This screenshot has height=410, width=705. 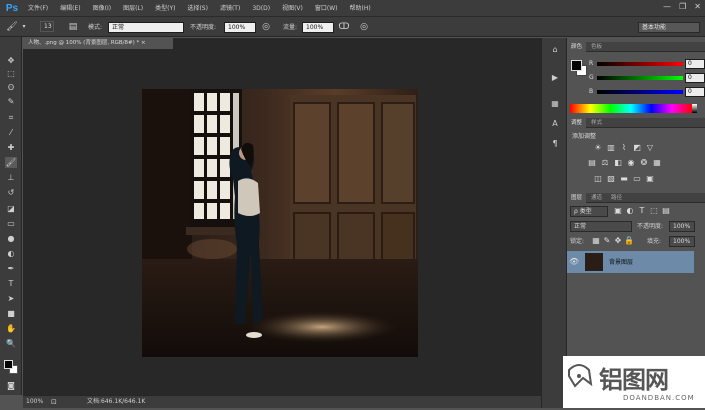 I want to click on status-nav-icon: ⊡, so click(x=54, y=402).